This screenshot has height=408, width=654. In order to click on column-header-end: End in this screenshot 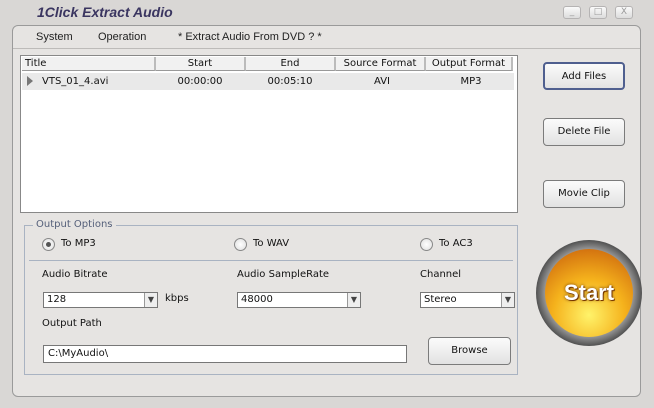, I will do `click(291, 64)`.